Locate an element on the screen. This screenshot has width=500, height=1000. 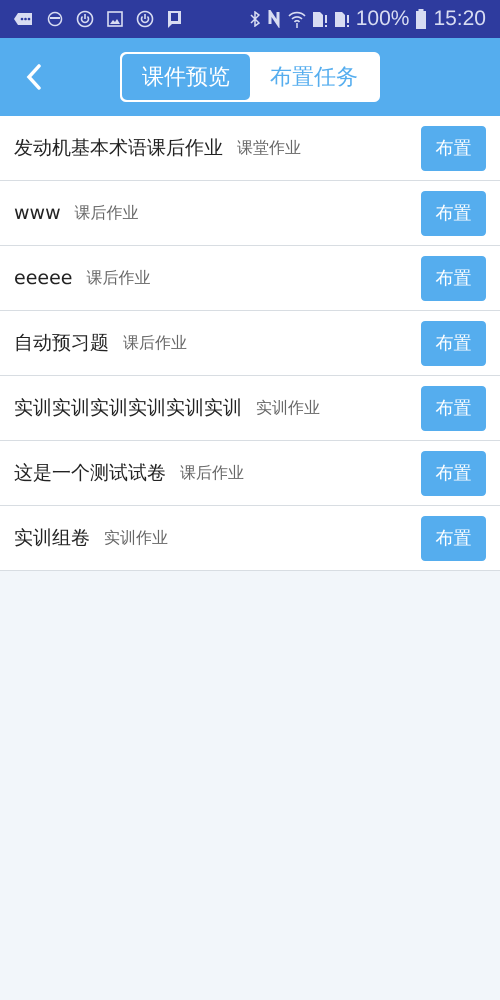
task-row: 自动预习题 课后作业 布置 is located at coordinates (250, 343).